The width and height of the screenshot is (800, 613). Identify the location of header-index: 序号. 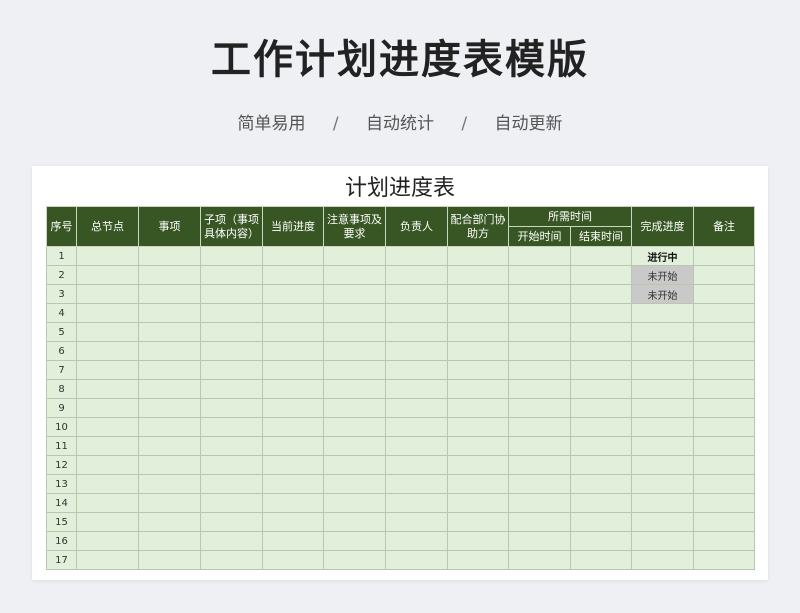
(61, 226).